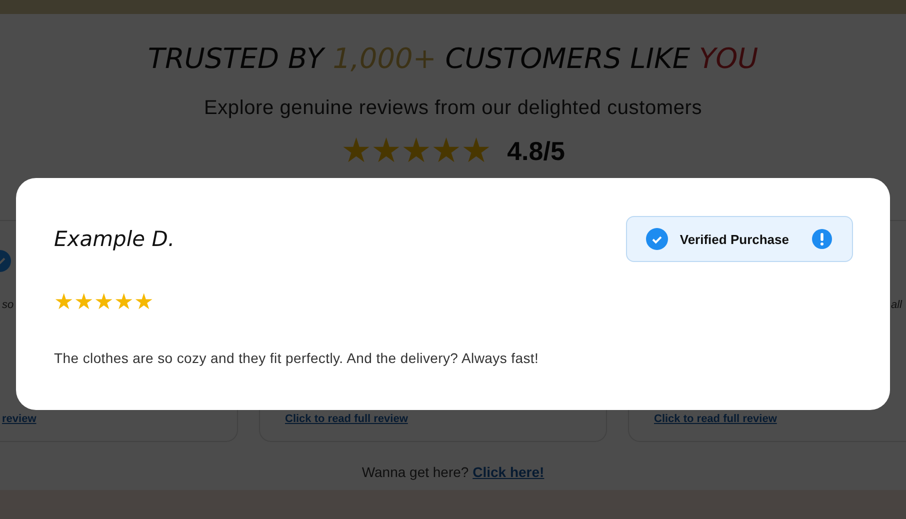 This screenshot has height=519, width=906. Describe the element at coordinates (508, 472) in the screenshot. I see `click-here-link: Click here!` at that location.